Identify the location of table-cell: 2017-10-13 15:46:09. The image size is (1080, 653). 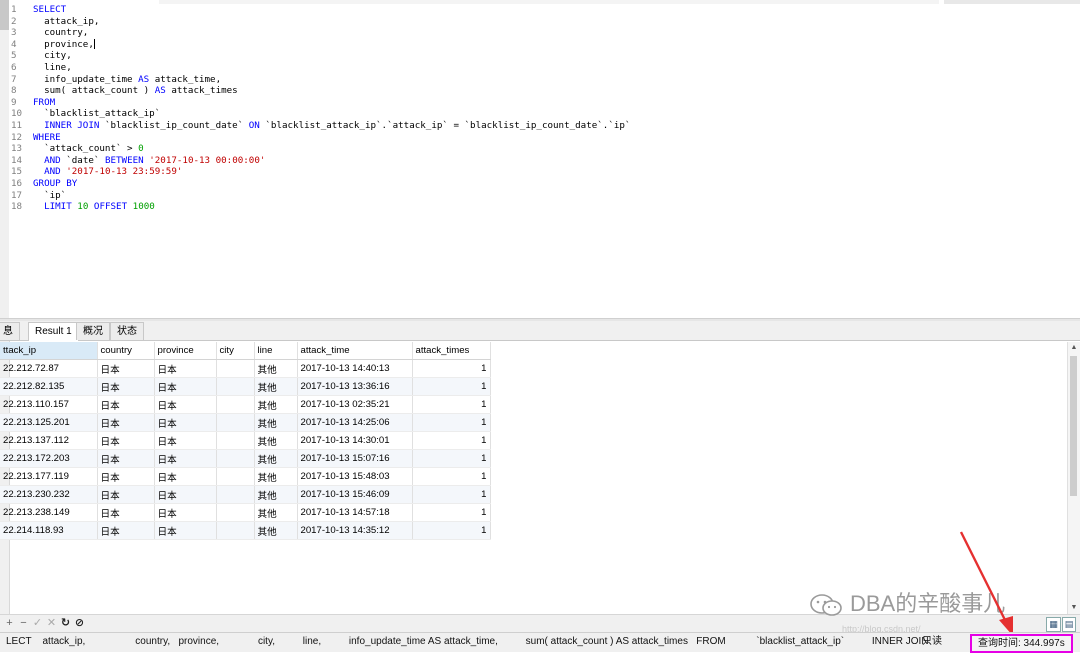
(355, 494).